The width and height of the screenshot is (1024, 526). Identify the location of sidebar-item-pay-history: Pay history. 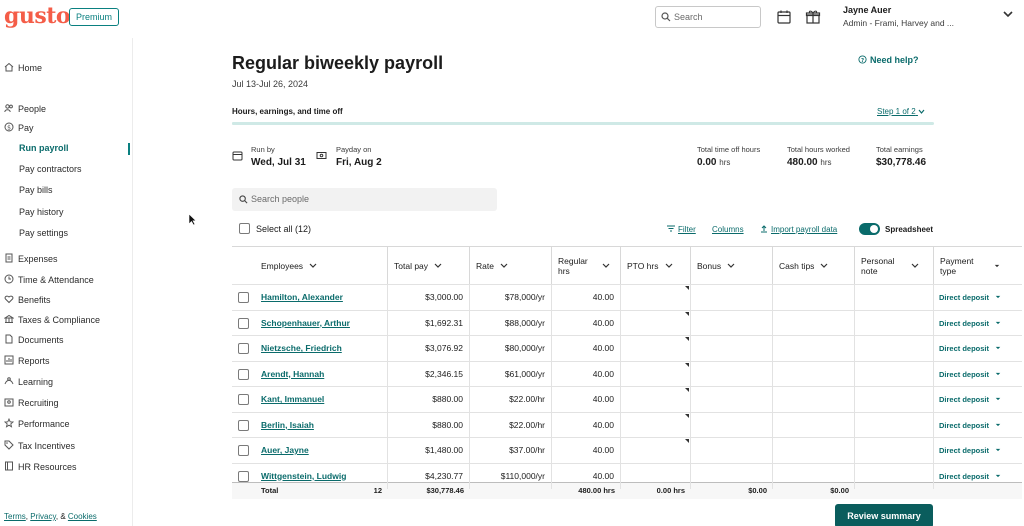
(41, 212).